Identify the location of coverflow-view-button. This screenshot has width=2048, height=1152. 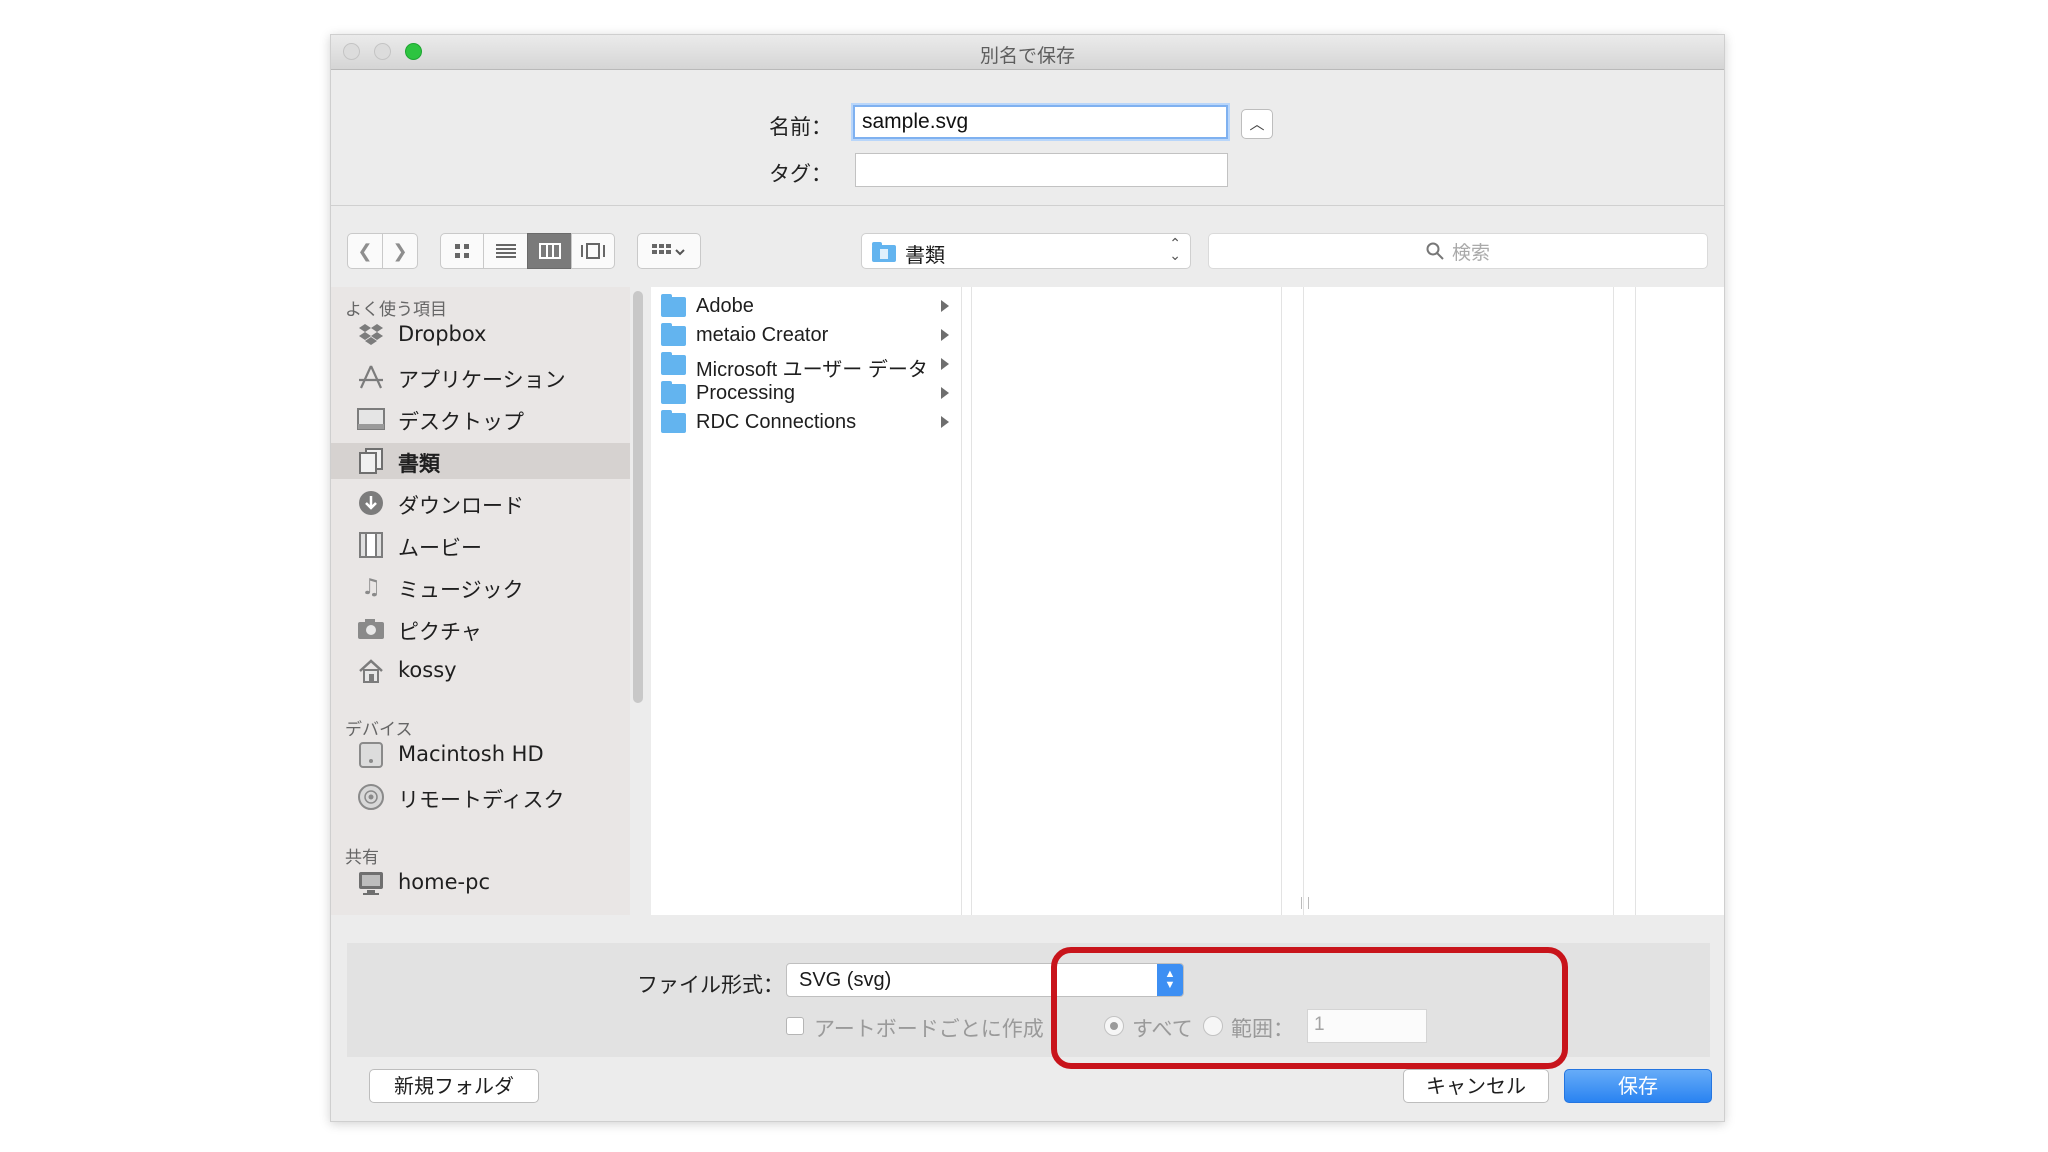
(593, 251).